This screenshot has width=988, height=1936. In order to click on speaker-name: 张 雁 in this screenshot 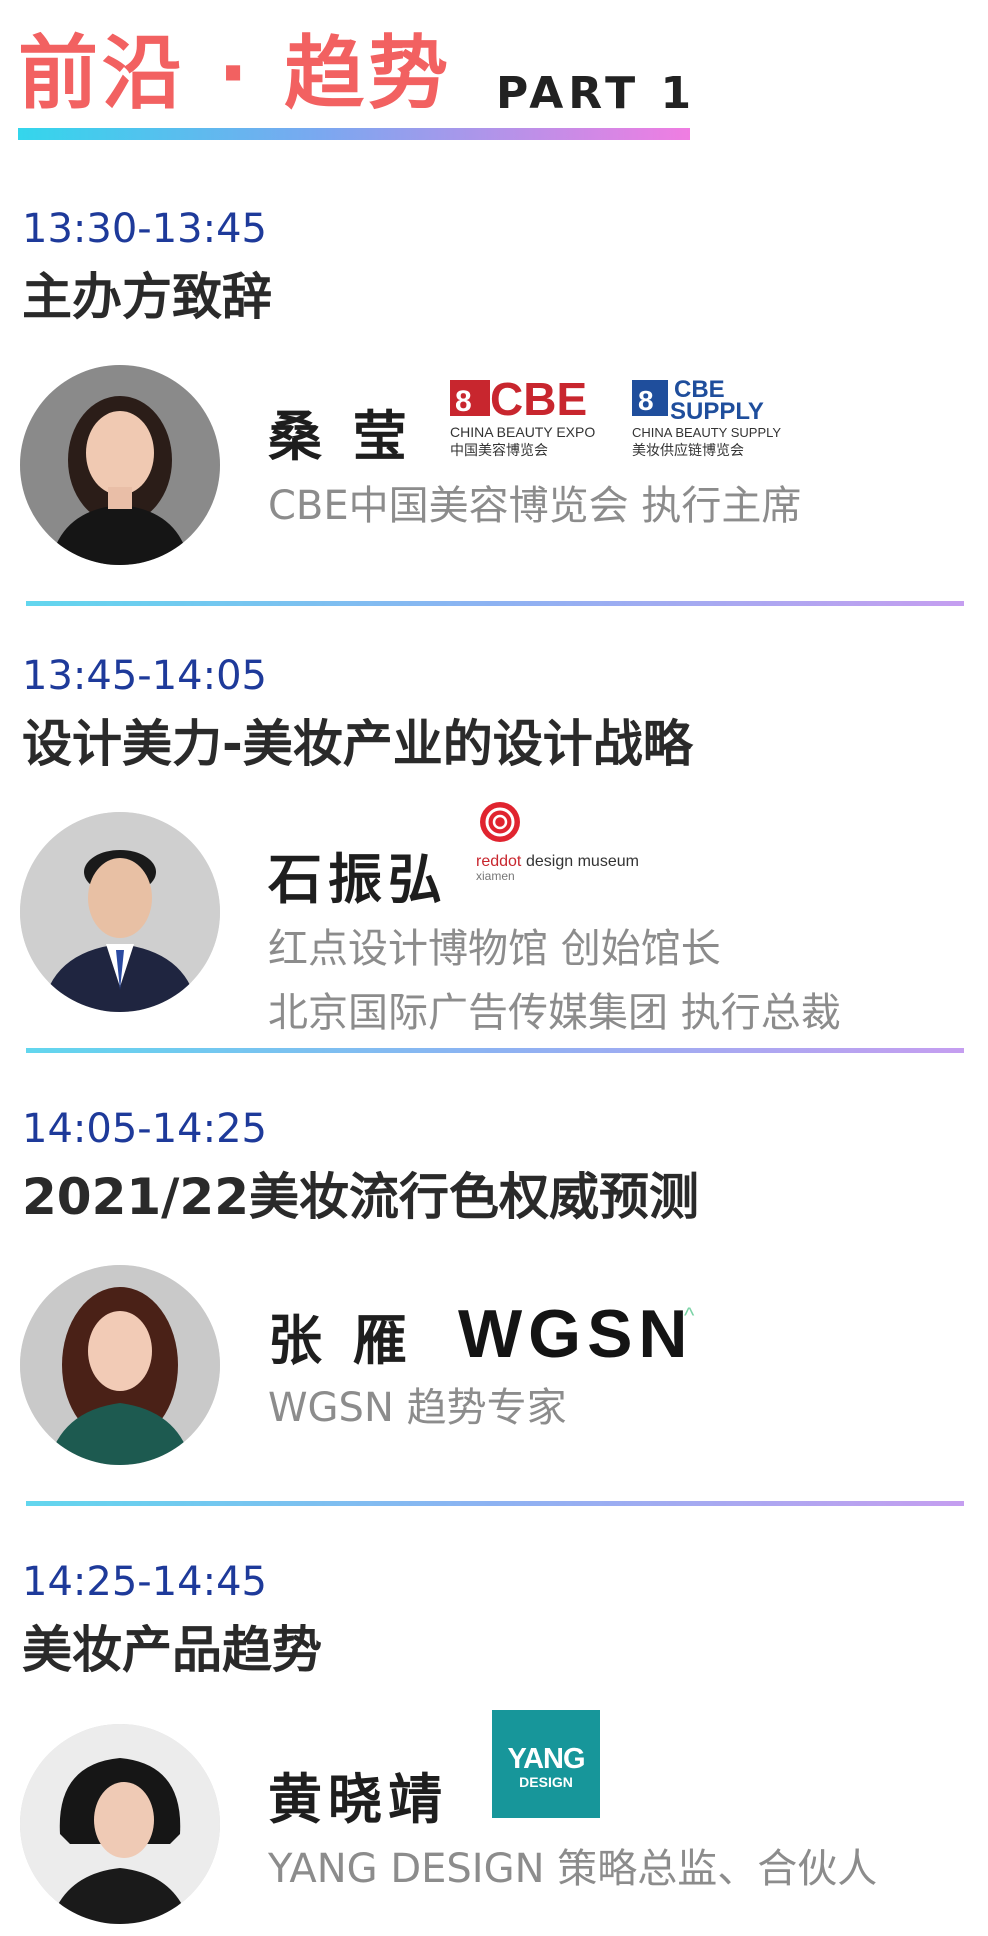, I will do `click(340, 1340)`.